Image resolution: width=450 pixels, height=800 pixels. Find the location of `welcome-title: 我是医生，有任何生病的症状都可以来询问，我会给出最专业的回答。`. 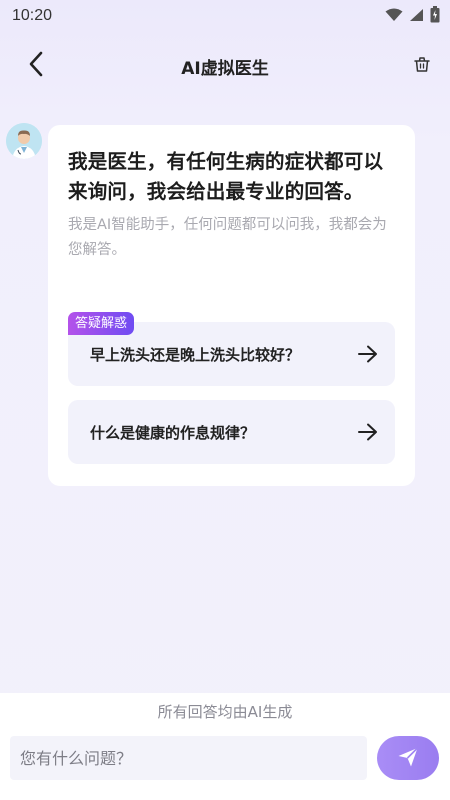

welcome-title: 我是医生，有任何生病的症状都可以来询问，我会给出最专业的回答。 is located at coordinates (226, 176).